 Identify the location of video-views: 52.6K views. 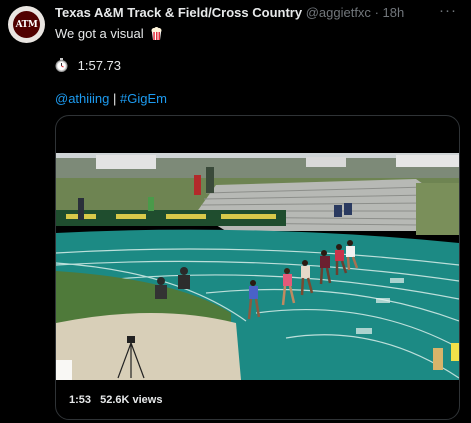
(131, 400).